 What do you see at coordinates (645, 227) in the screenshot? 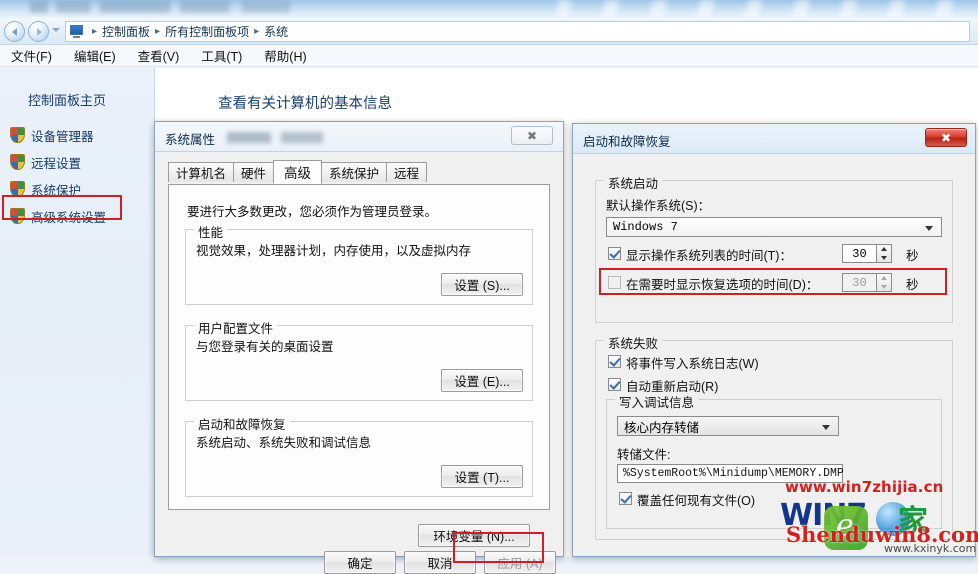
I see `default-os-value: Windows 7` at bounding box center [645, 227].